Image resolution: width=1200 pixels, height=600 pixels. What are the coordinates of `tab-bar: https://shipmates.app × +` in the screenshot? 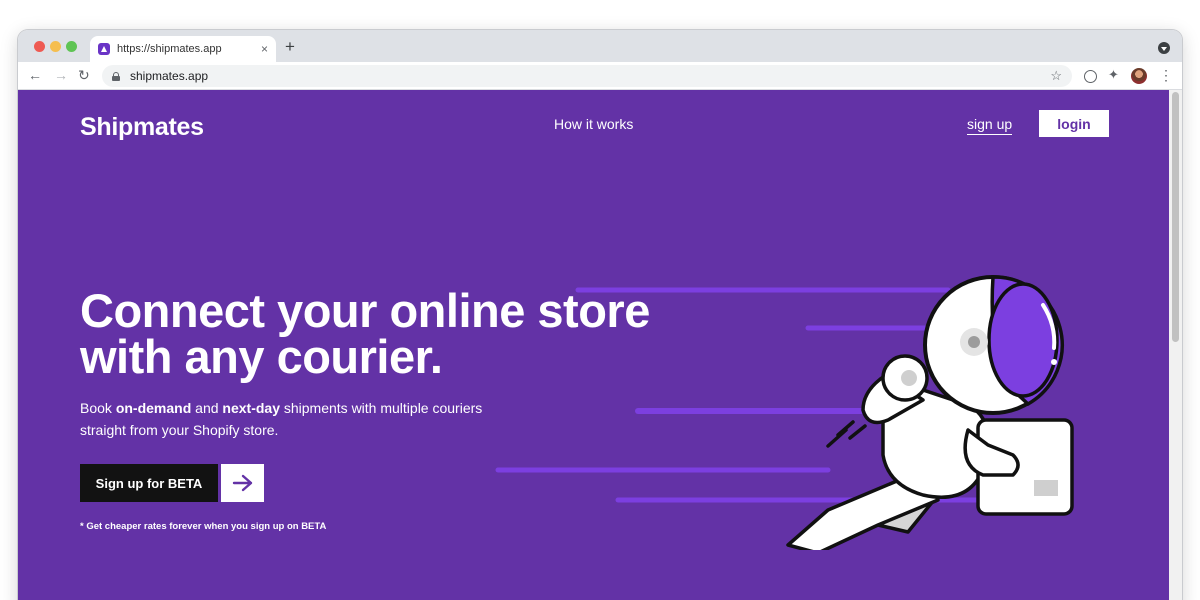 It's located at (600, 46).